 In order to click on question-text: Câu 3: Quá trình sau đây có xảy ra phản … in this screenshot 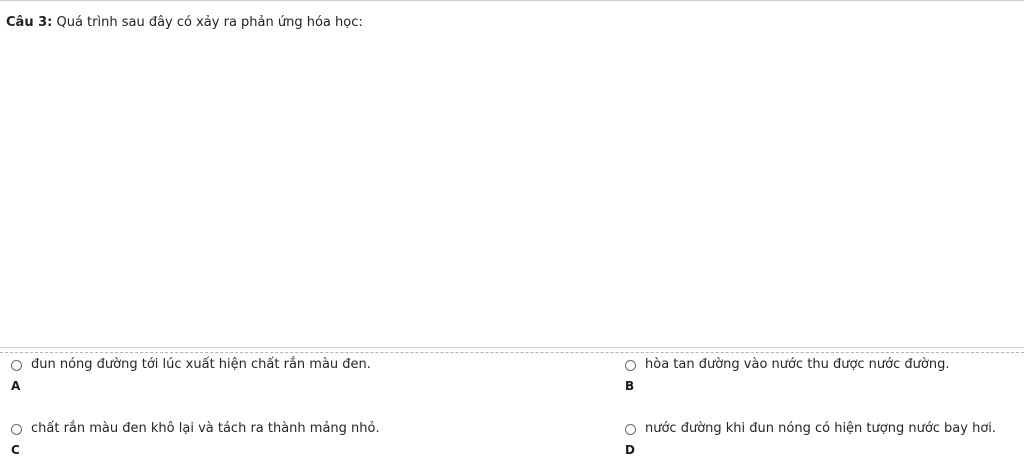, I will do `click(184, 23)`.